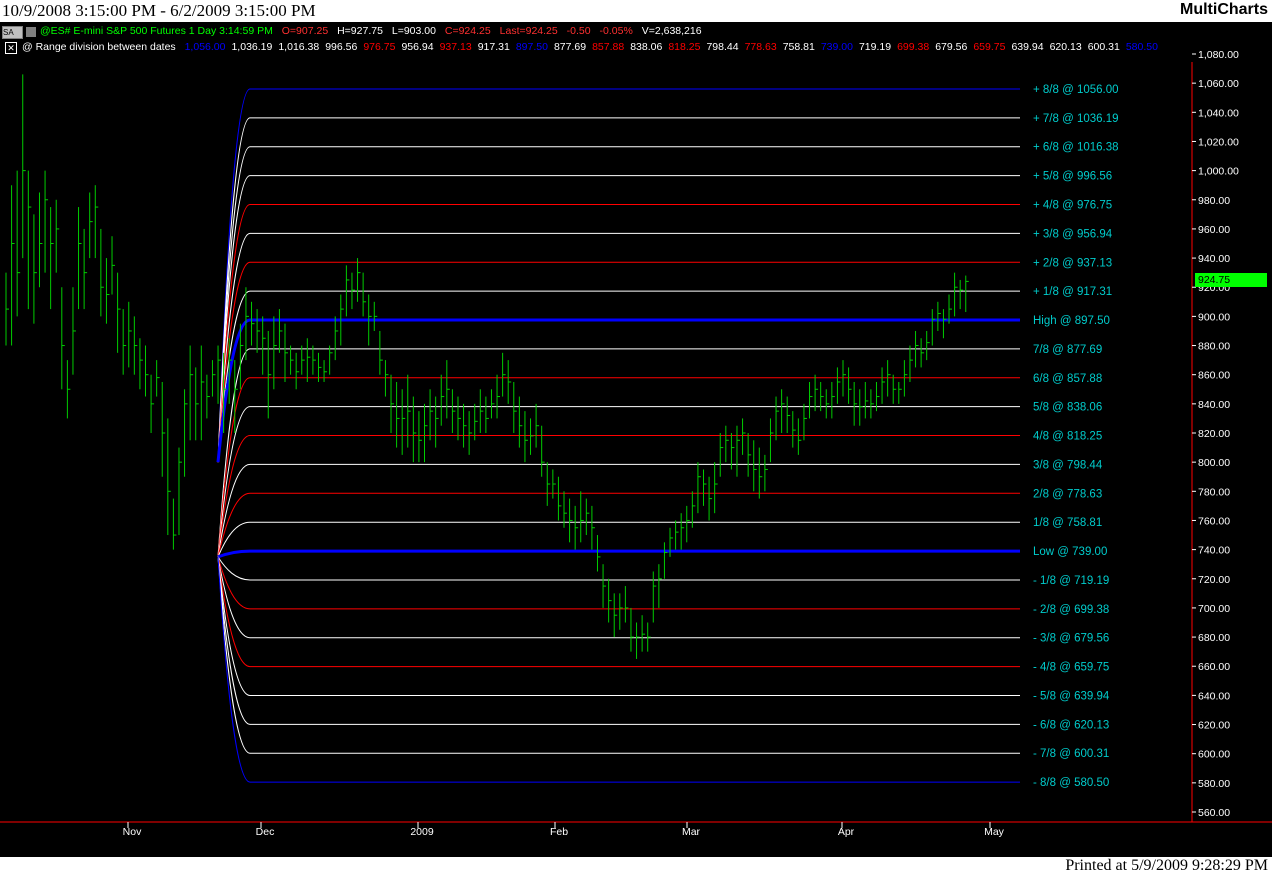 The image size is (1272, 877). I want to click on level-label: 4/8 @ 818.25, so click(1067, 437).